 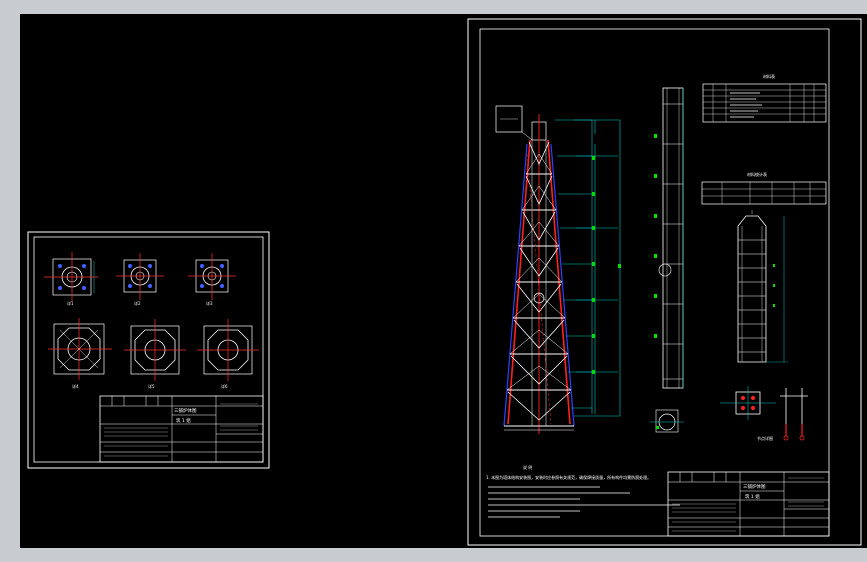 I want to click on view-label-6: 详6, so click(x=224, y=386).